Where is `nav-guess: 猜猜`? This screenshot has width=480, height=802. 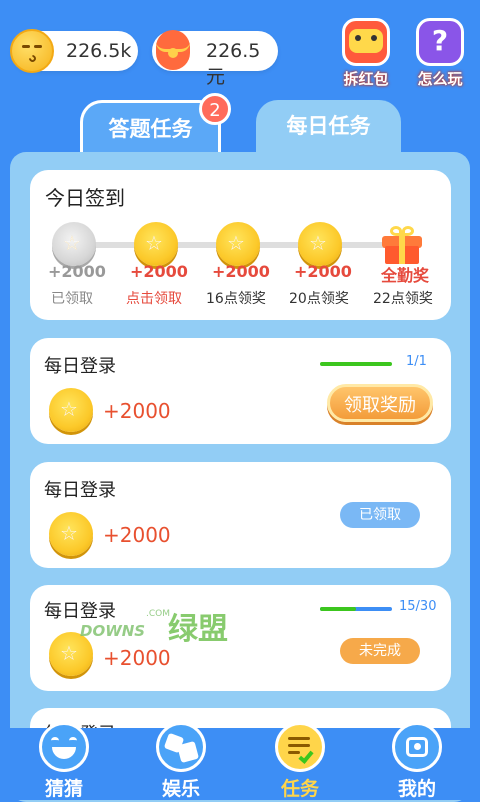
nav-guess: 猜猜 is located at coordinates (64, 761).